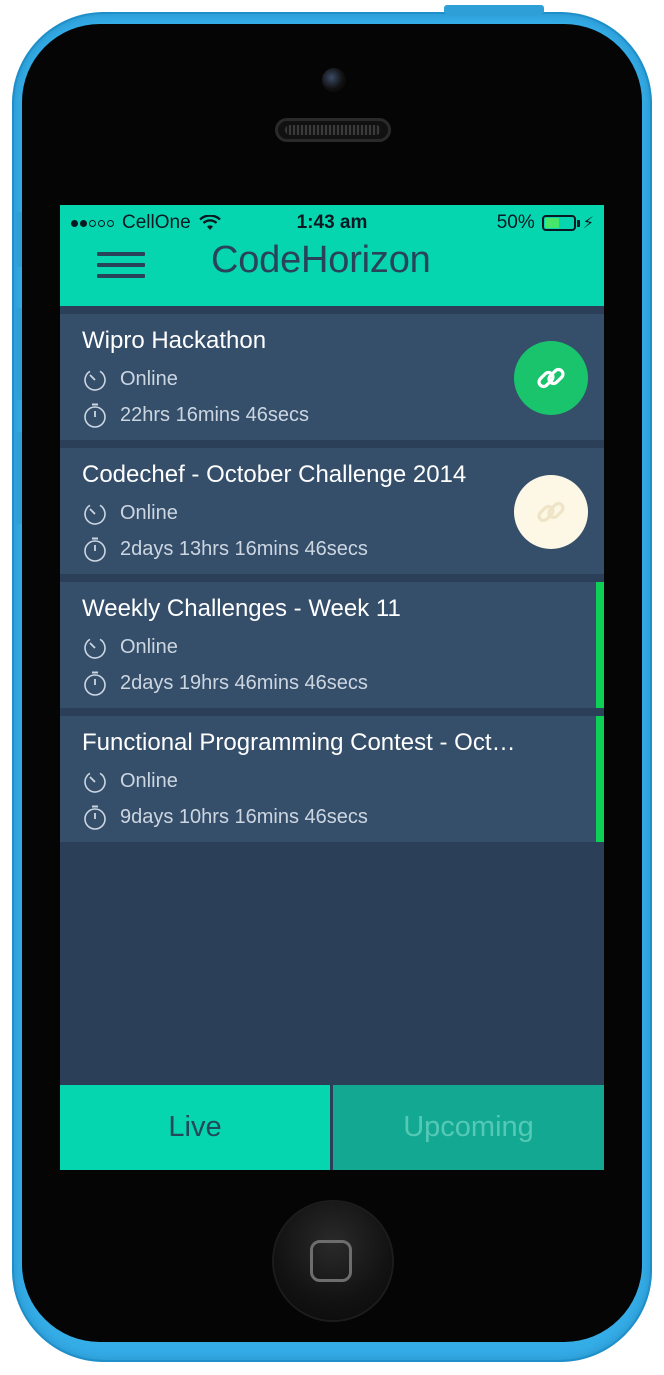 This screenshot has width=664, height=1375. What do you see at coordinates (195, 1127) in the screenshot?
I see `tab-live: Live` at bounding box center [195, 1127].